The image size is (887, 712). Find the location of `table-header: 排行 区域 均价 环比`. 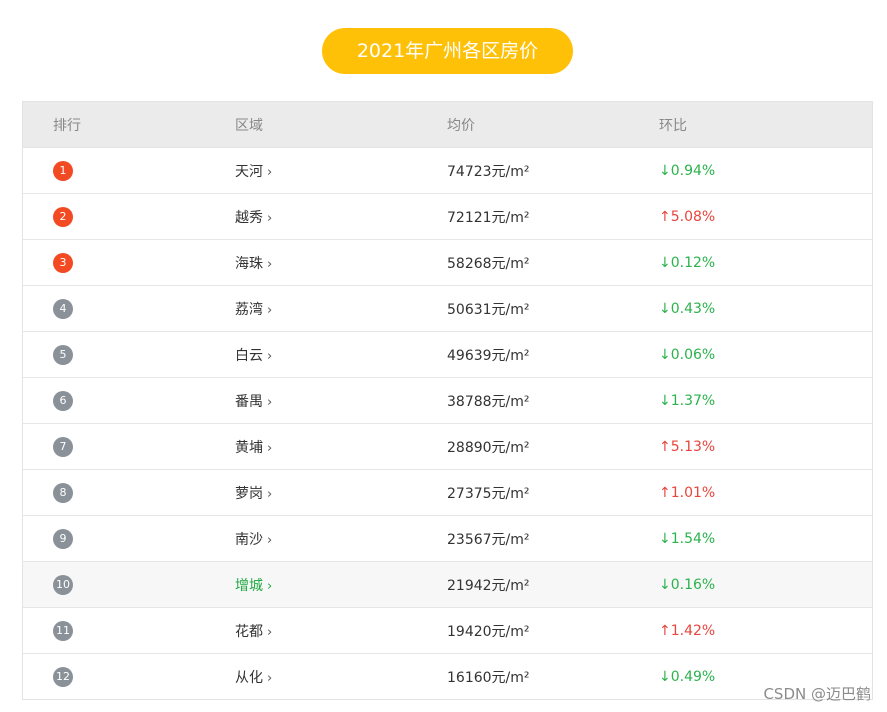

table-header: 排行 区域 均价 环比 is located at coordinates (447, 125).